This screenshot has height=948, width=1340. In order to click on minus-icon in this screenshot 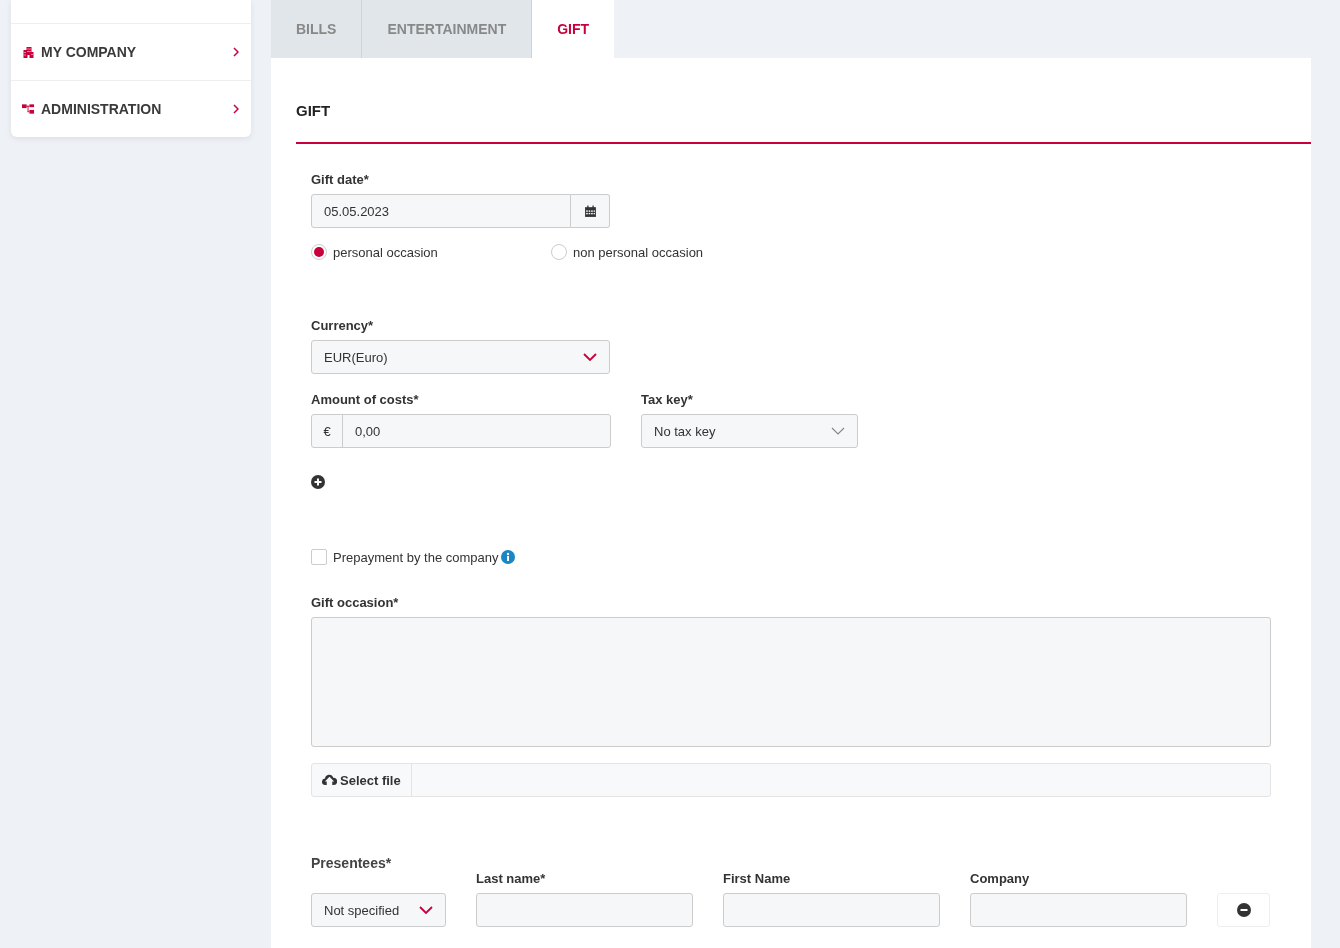, I will do `click(1243, 910)`.